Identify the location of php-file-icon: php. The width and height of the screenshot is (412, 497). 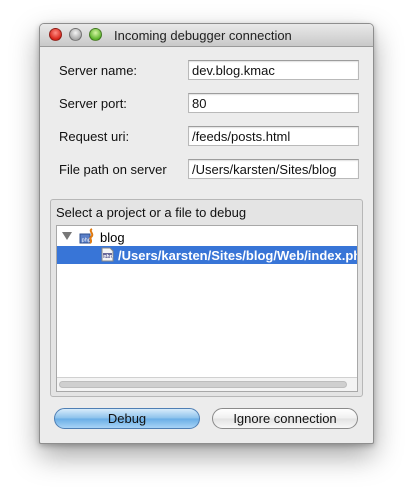
(107, 254).